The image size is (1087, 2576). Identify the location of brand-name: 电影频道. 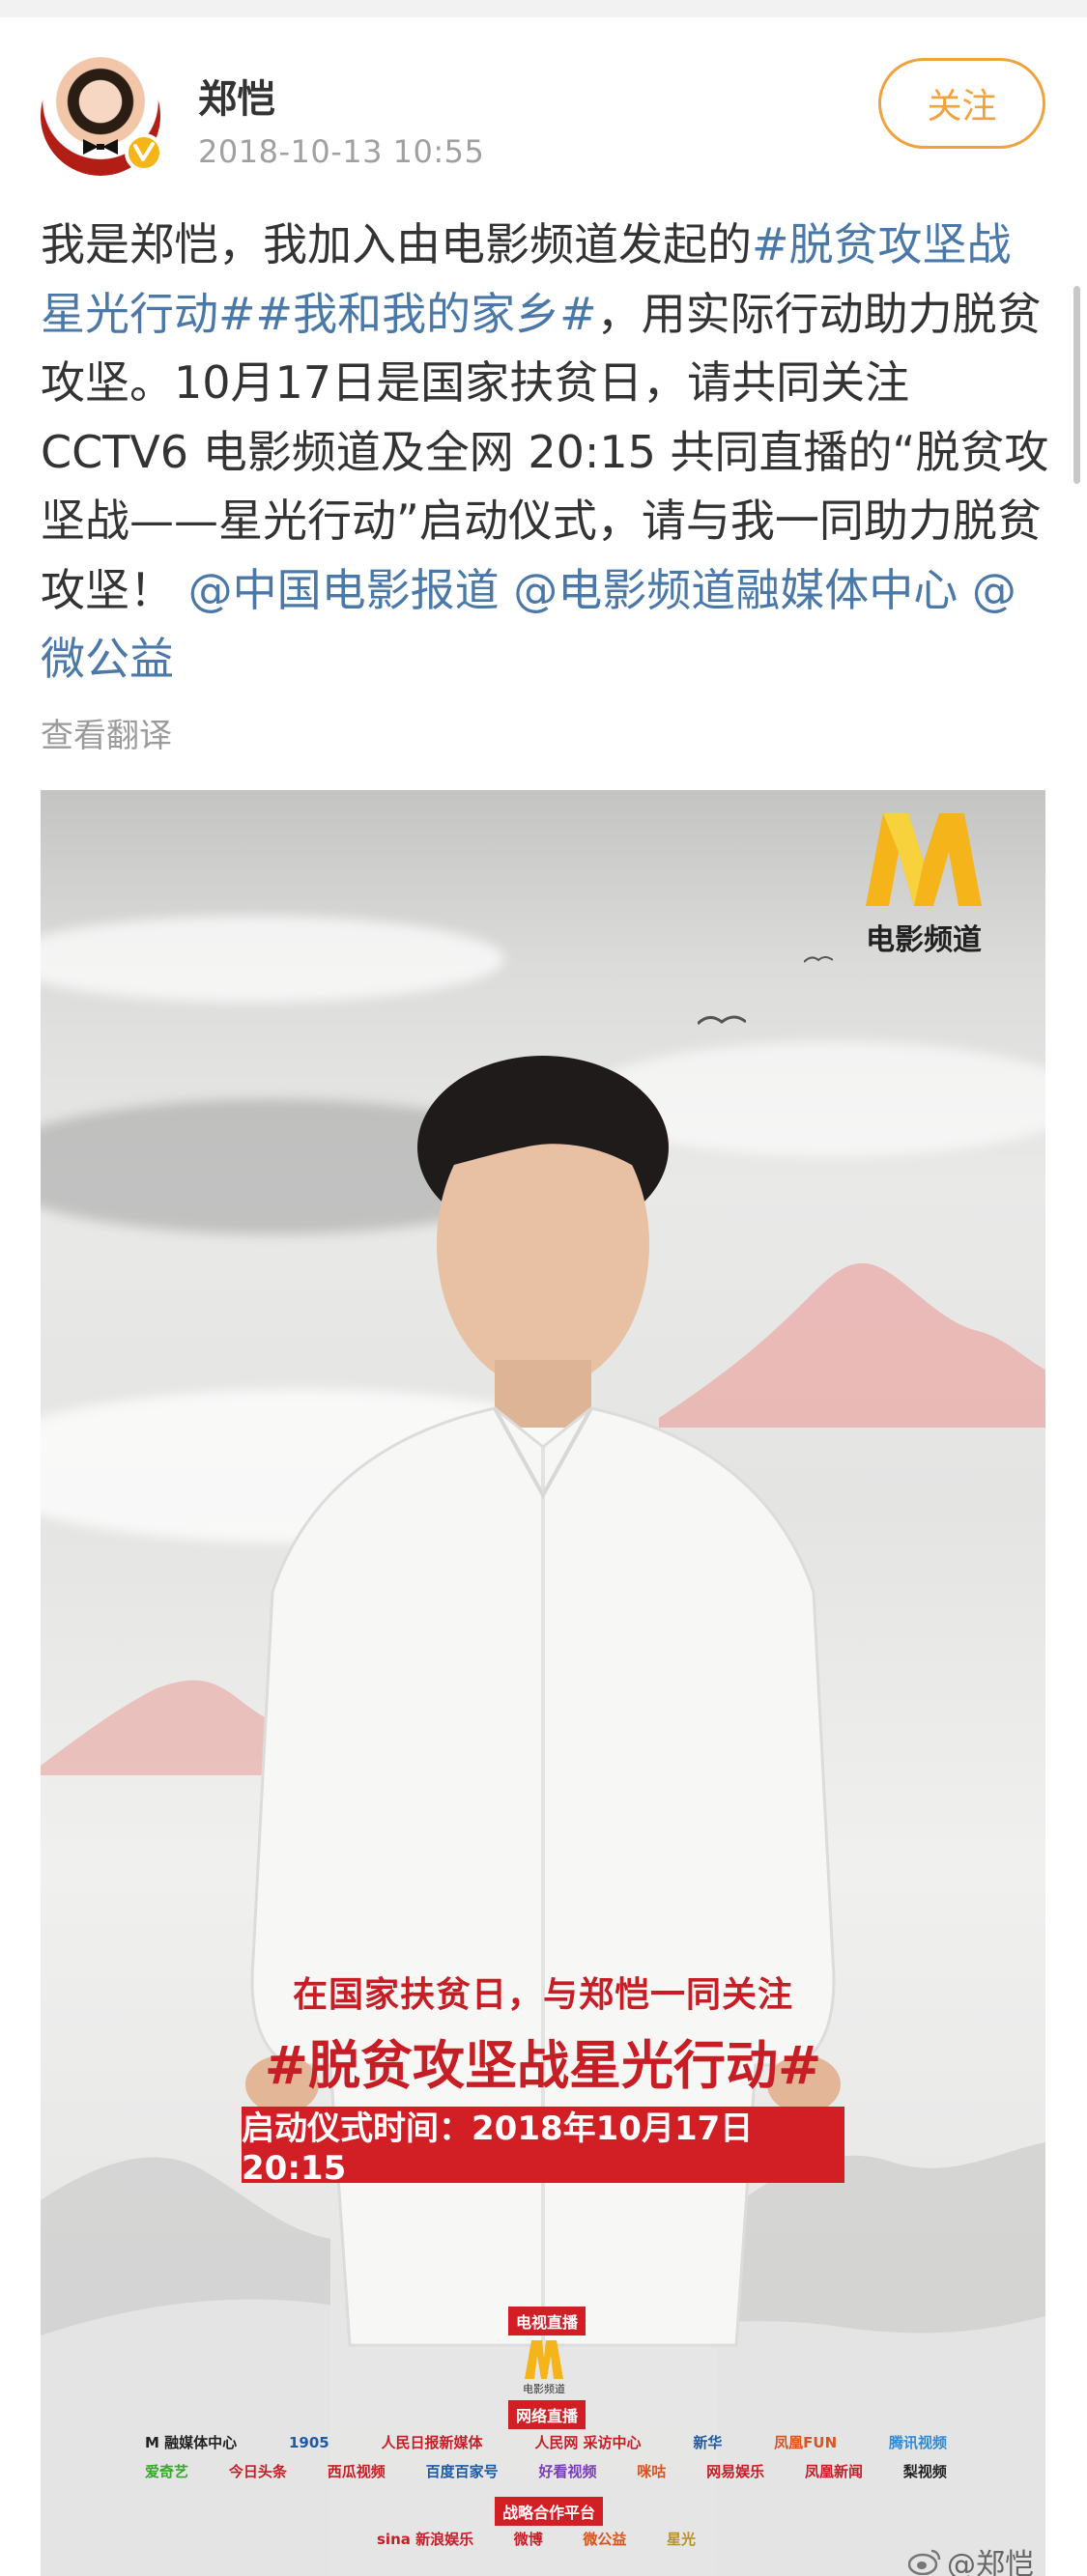
(924, 940).